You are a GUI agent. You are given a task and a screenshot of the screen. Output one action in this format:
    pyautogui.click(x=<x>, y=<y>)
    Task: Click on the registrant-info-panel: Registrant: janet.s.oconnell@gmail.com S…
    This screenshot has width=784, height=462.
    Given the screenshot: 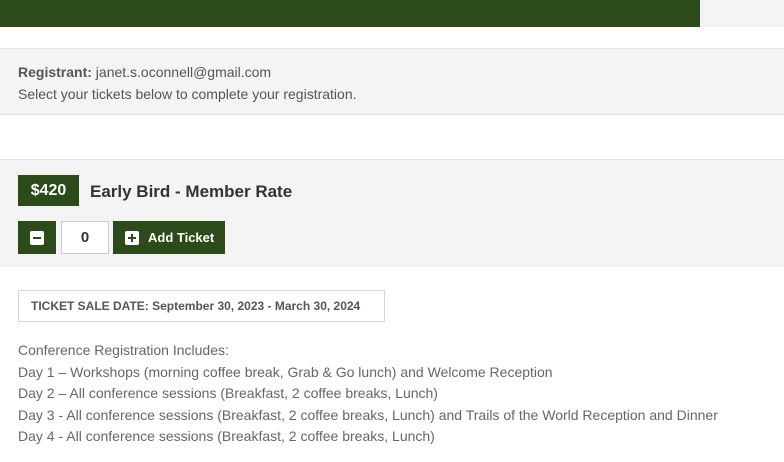 What is the action you would take?
    pyautogui.click(x=392, y=81)
    